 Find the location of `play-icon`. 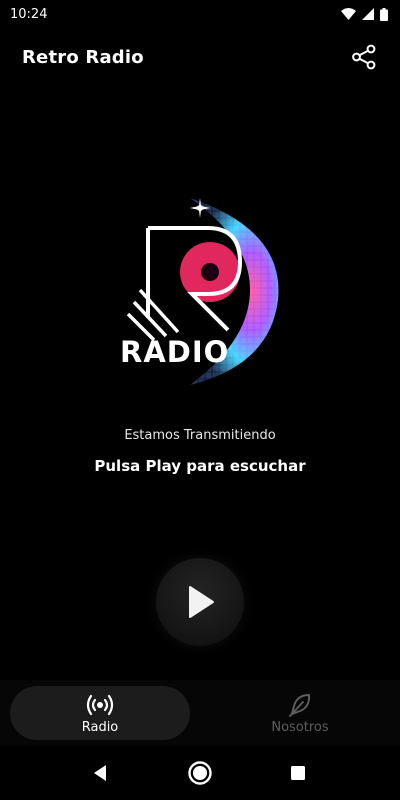

play-icon is located at coordinates (201, 602).